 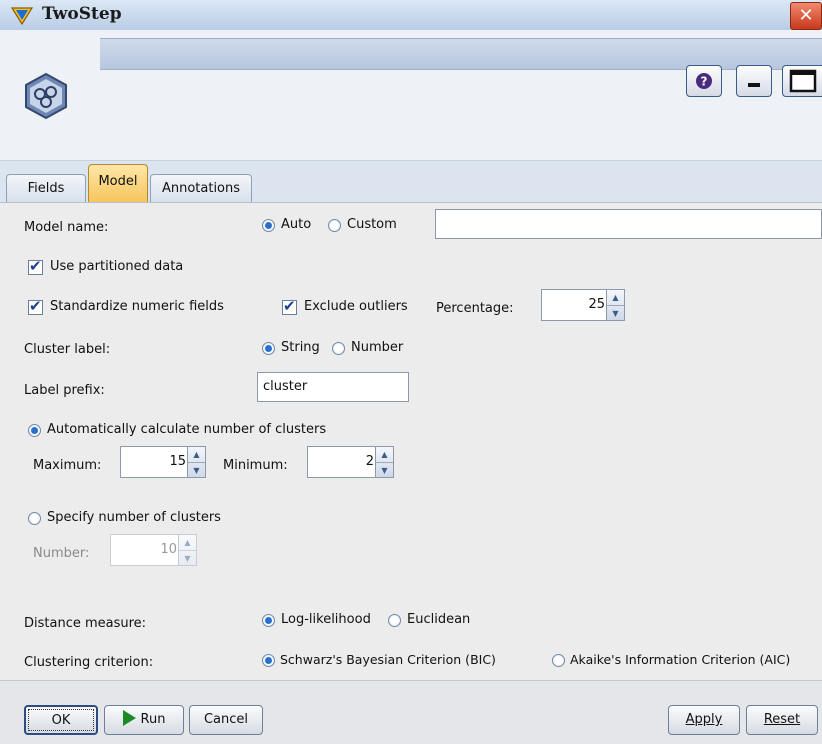 I want to click on maximum-value: 15, so click(x=177, y=461).